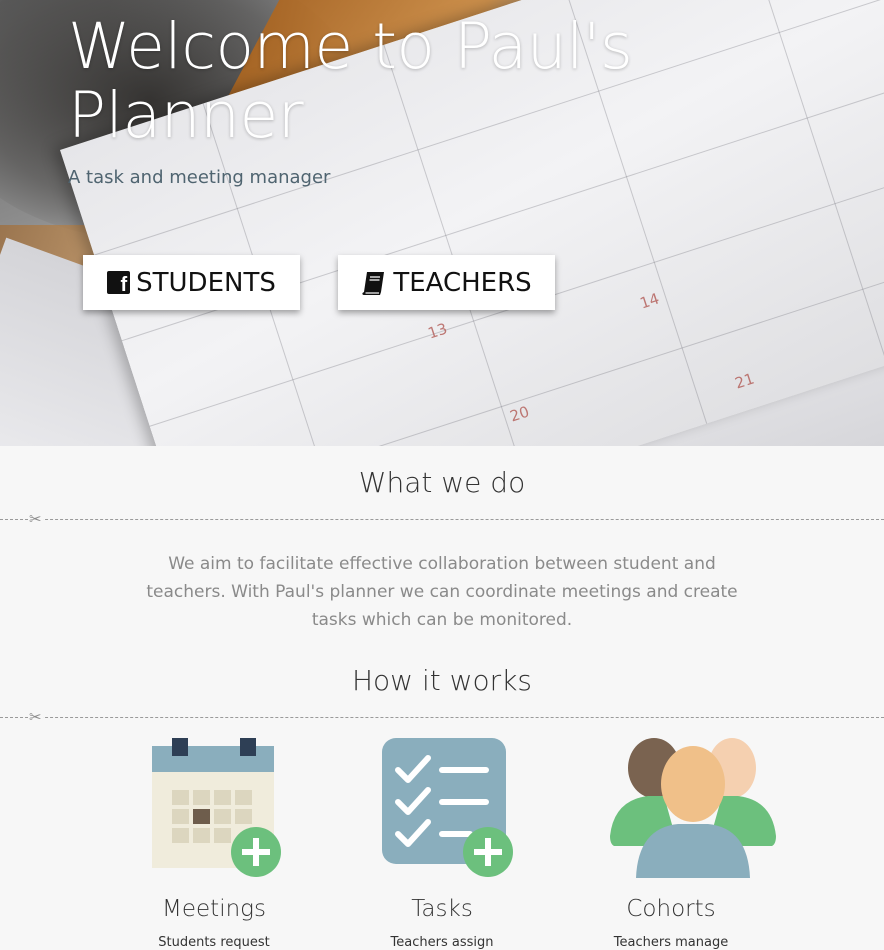  I want to click on teachers-button: TEACHERS, so click(446, 282).